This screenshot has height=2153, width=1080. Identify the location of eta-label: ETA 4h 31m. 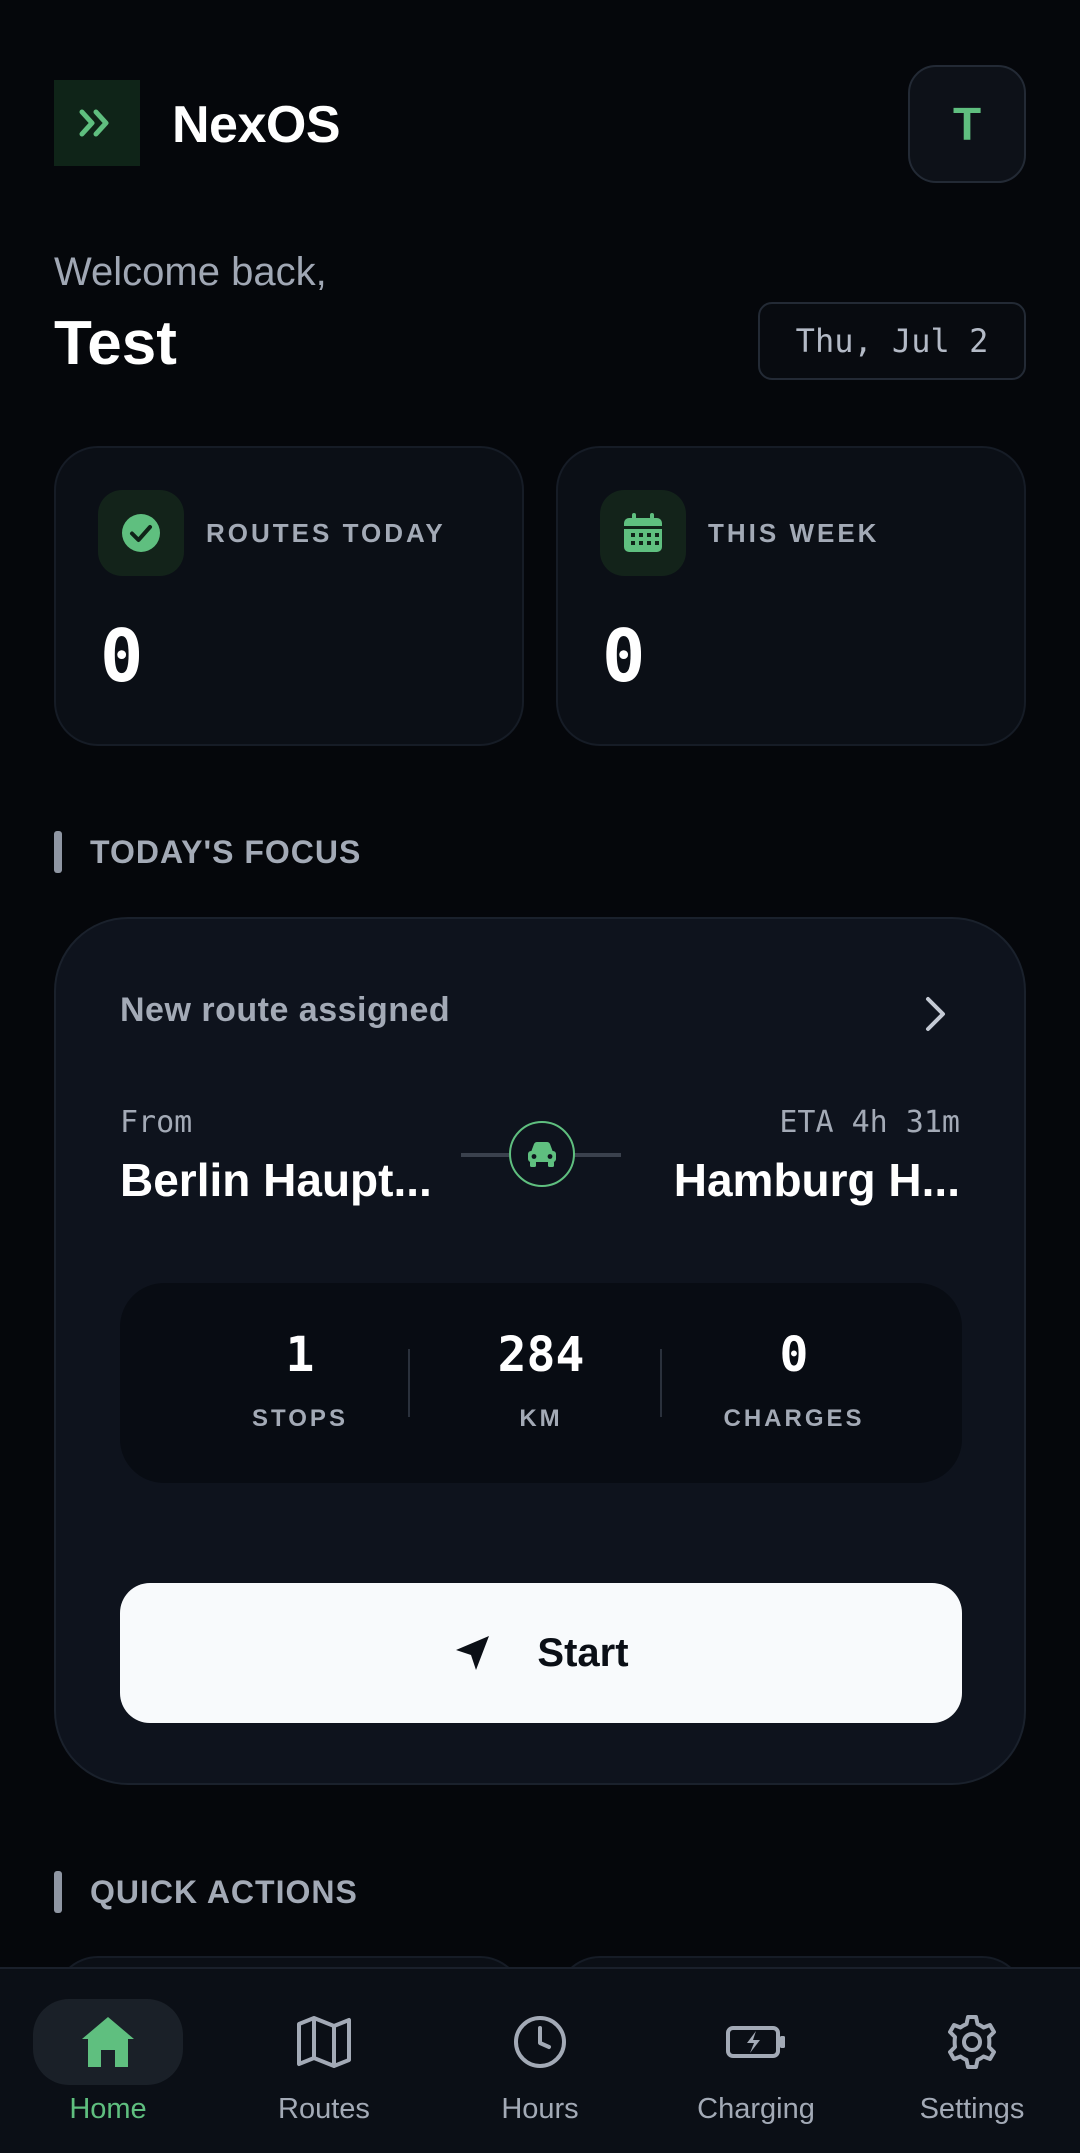
(869, 1122).